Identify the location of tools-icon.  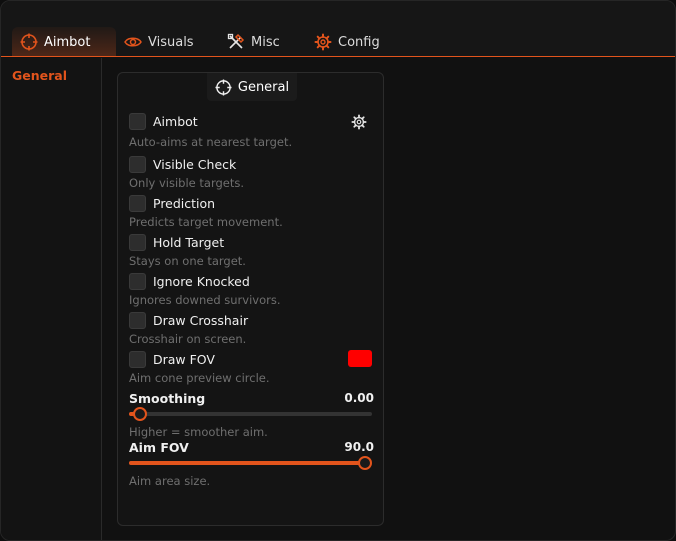
(236, 41).